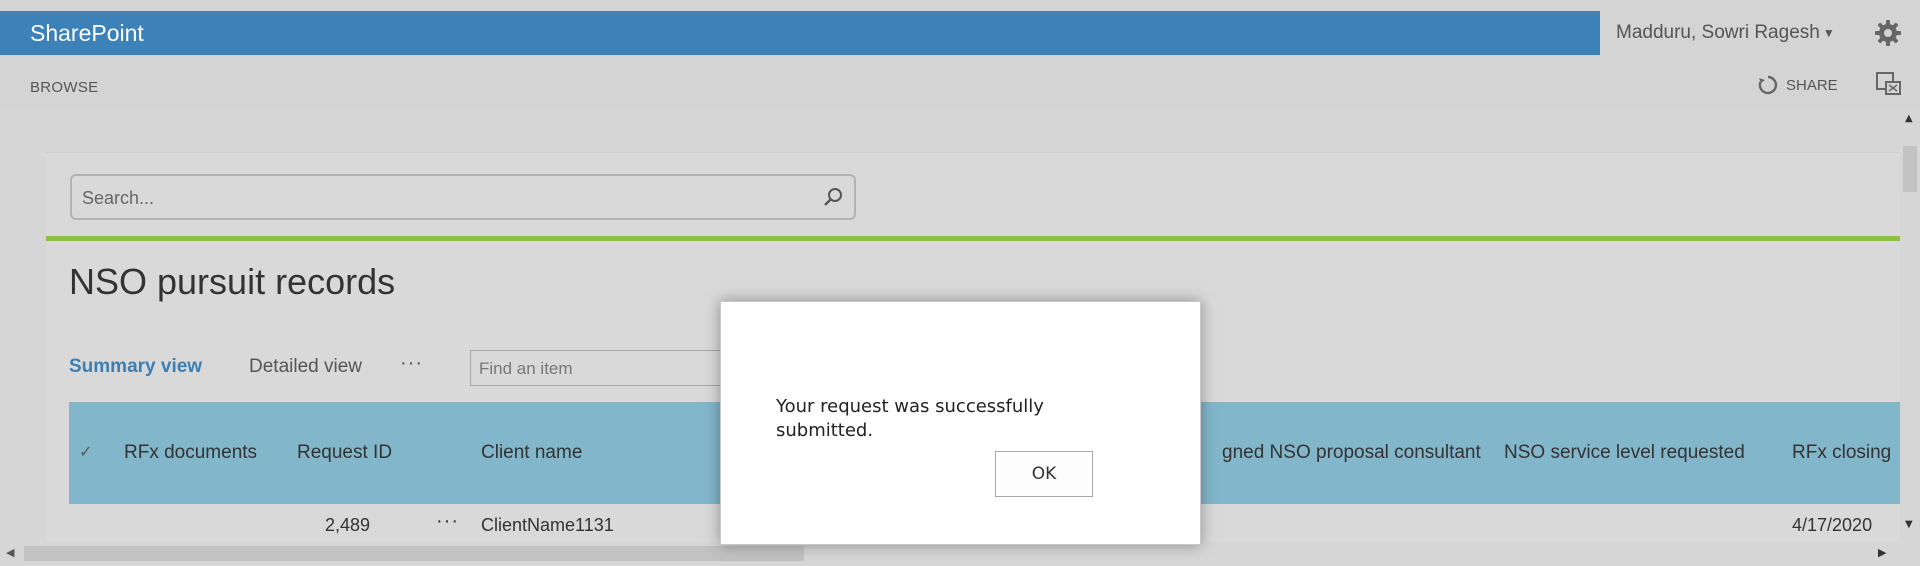  I want to click on rfx-closing-cell: 4/17/2020, so click(1832, 525).